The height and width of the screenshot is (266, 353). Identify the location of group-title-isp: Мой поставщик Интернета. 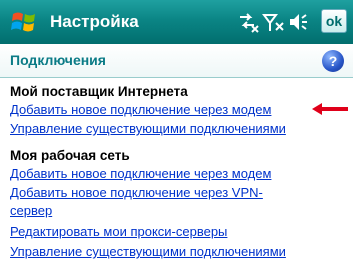
(99, 91).